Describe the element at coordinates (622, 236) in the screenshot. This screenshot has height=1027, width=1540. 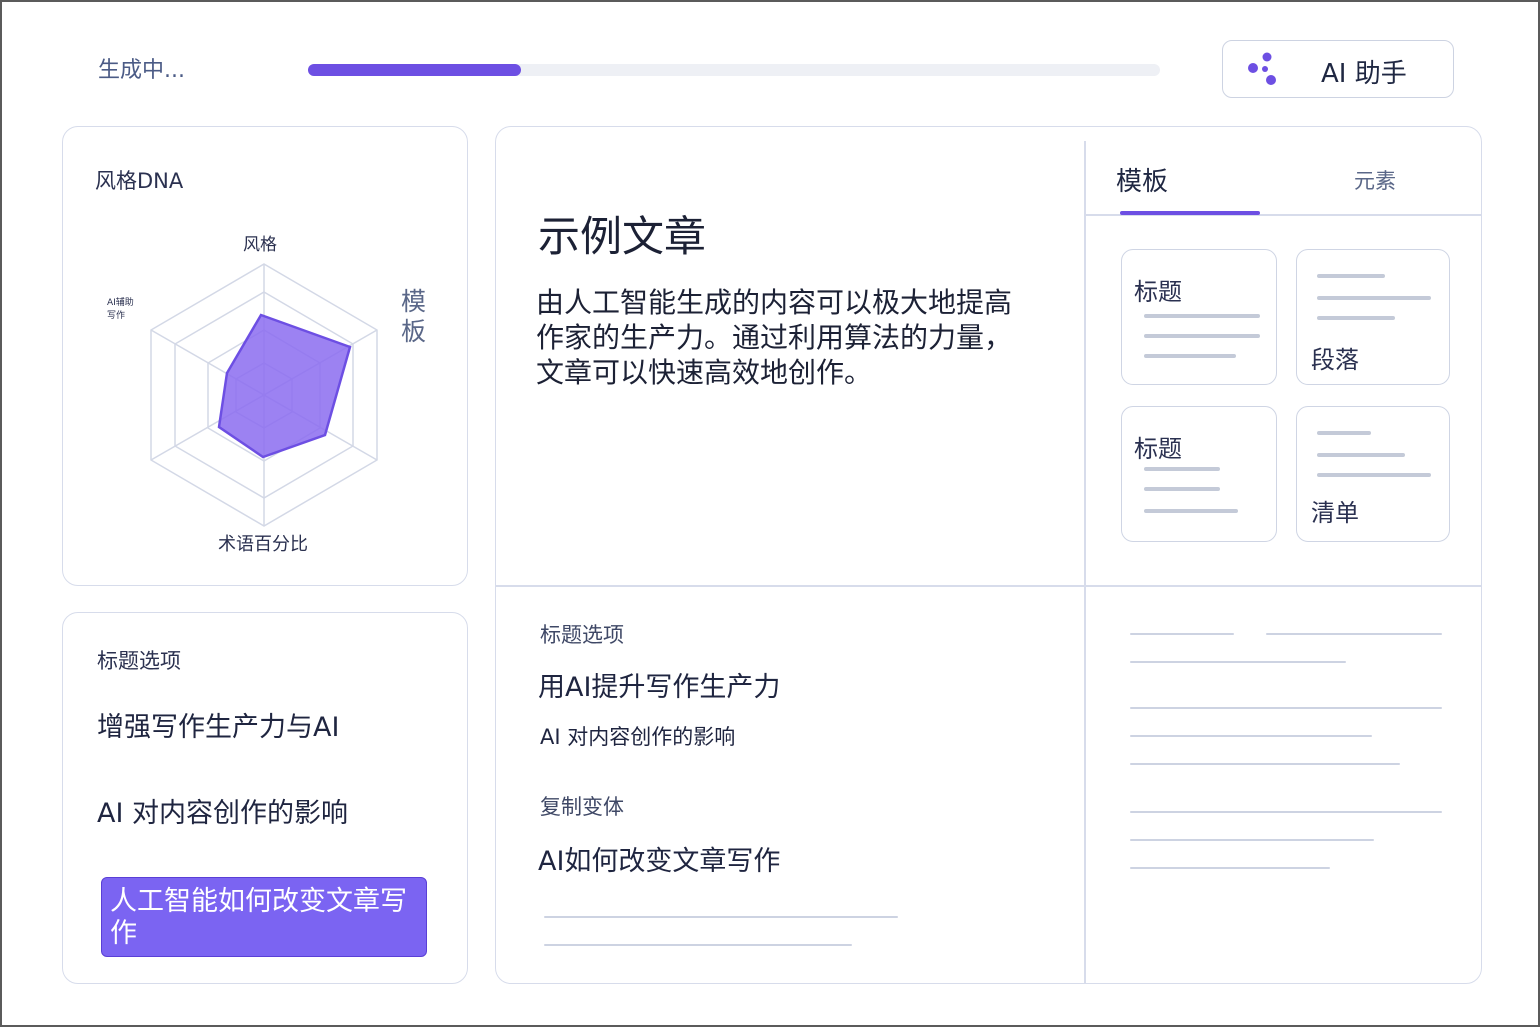
I see `article-title: 示例文章` at that location.